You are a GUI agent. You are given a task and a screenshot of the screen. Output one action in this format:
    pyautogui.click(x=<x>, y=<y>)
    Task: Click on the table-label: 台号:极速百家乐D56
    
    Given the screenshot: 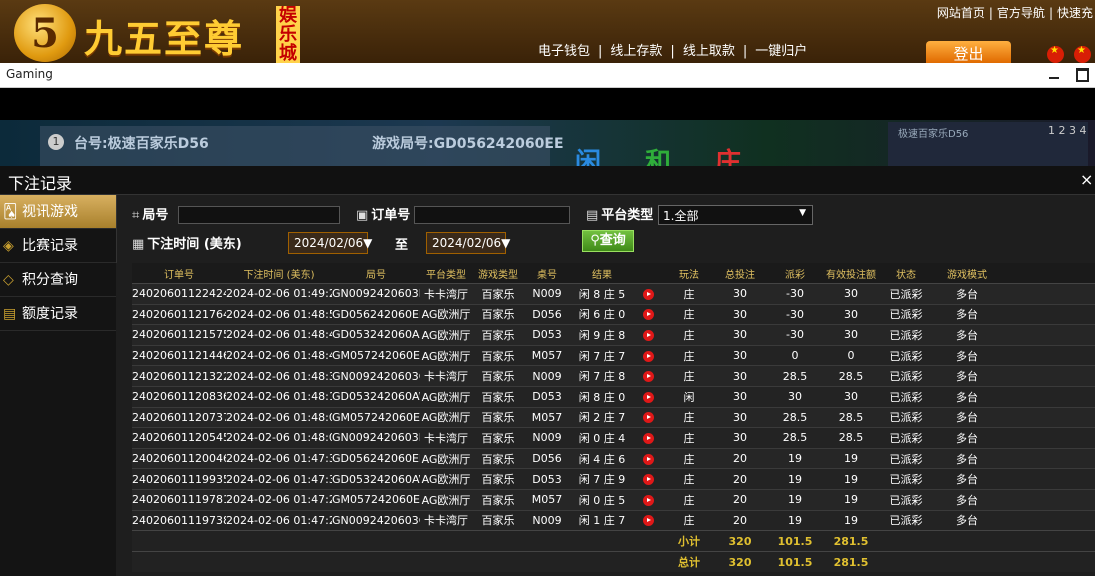 What is the action you would take?
    pyautogui.click(x=141, y=144)
    